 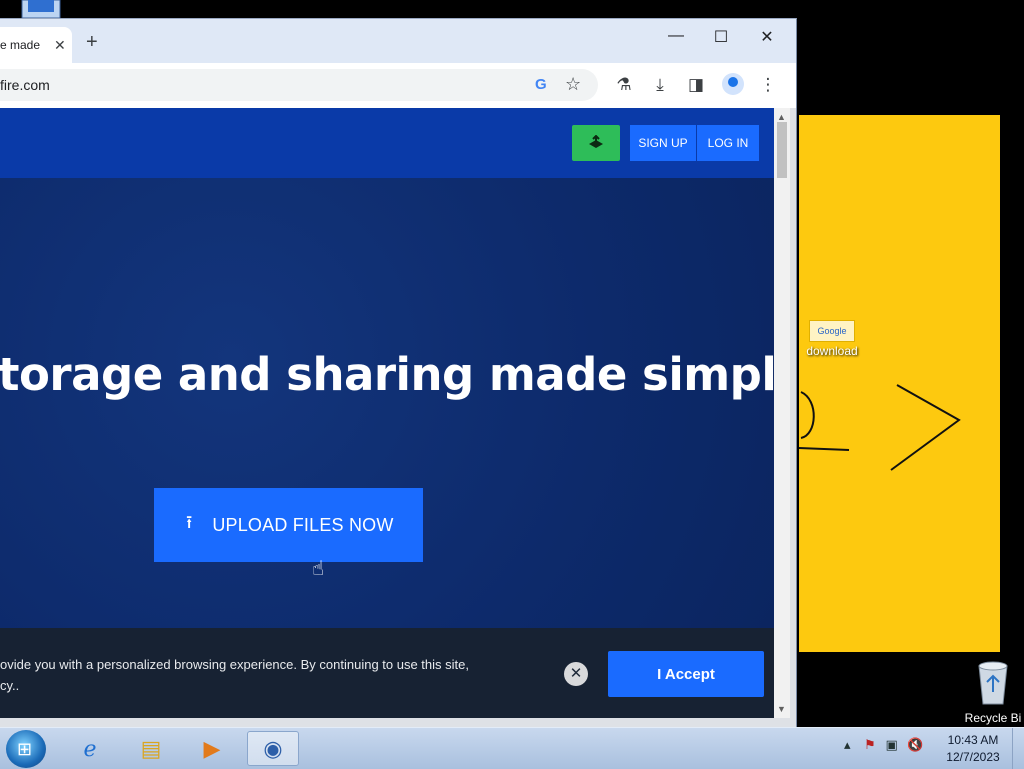 I want to click on downloads-icon: ⤓, so click(x=660, y=85).